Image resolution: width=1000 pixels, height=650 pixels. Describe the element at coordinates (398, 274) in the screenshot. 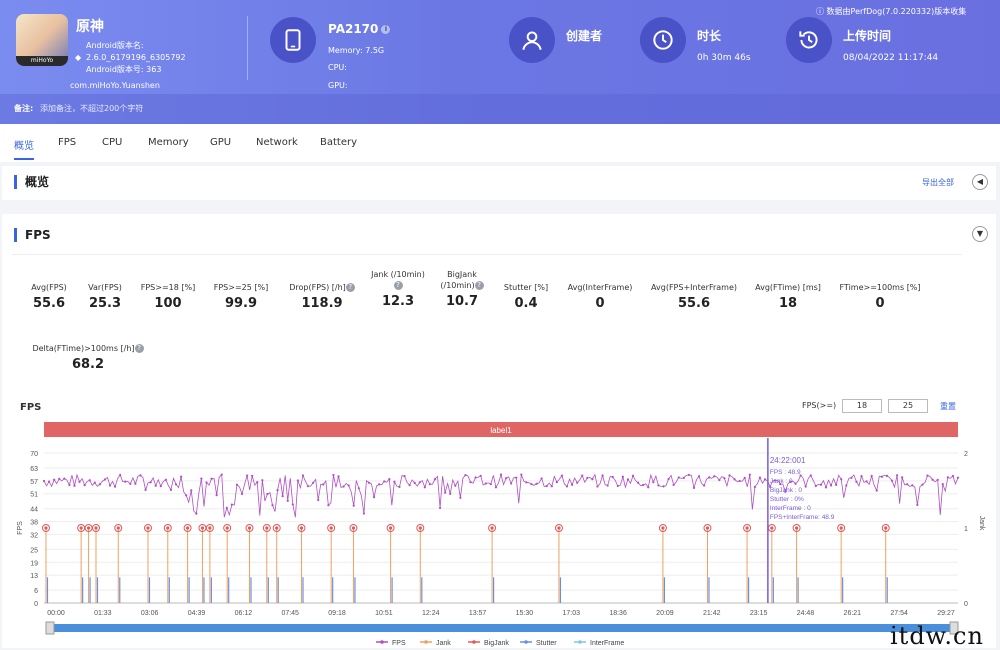

I see `metric-label: Jank (/10min)` at that location.